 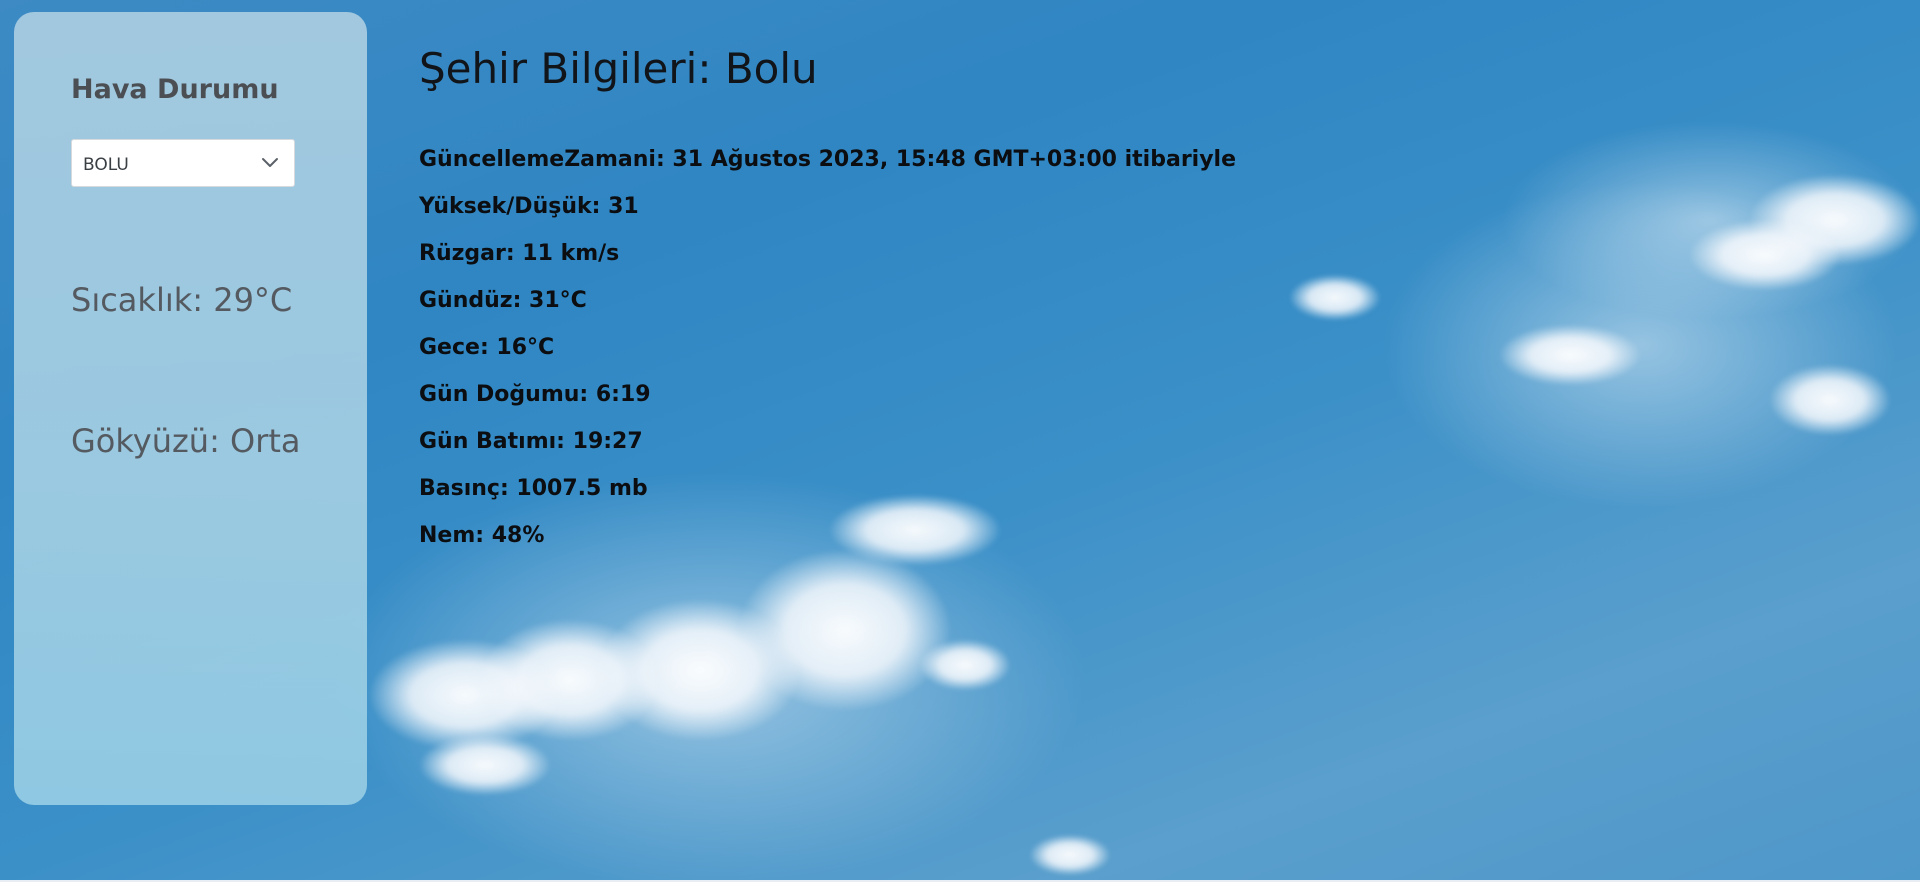 What do you see at coordinates (186, 441) in the screenshot?
I see `sky-condition-value: Gökyüzü: Orta` at bounding box center [186, 441].